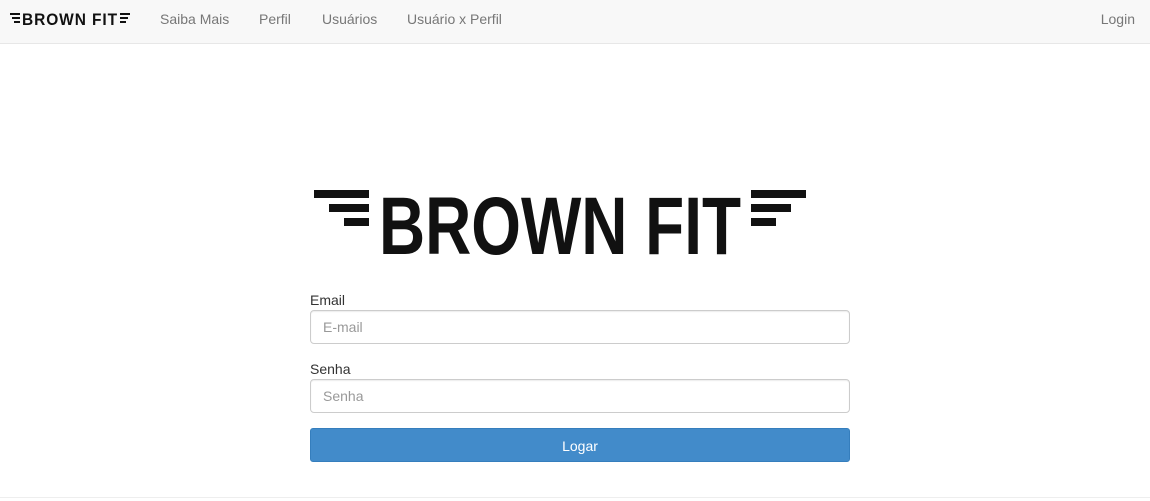  Describe the element at coordinates (194, 19) in the screenshot. I see `nav-saiba-mais: Saiba Mais` at that location.